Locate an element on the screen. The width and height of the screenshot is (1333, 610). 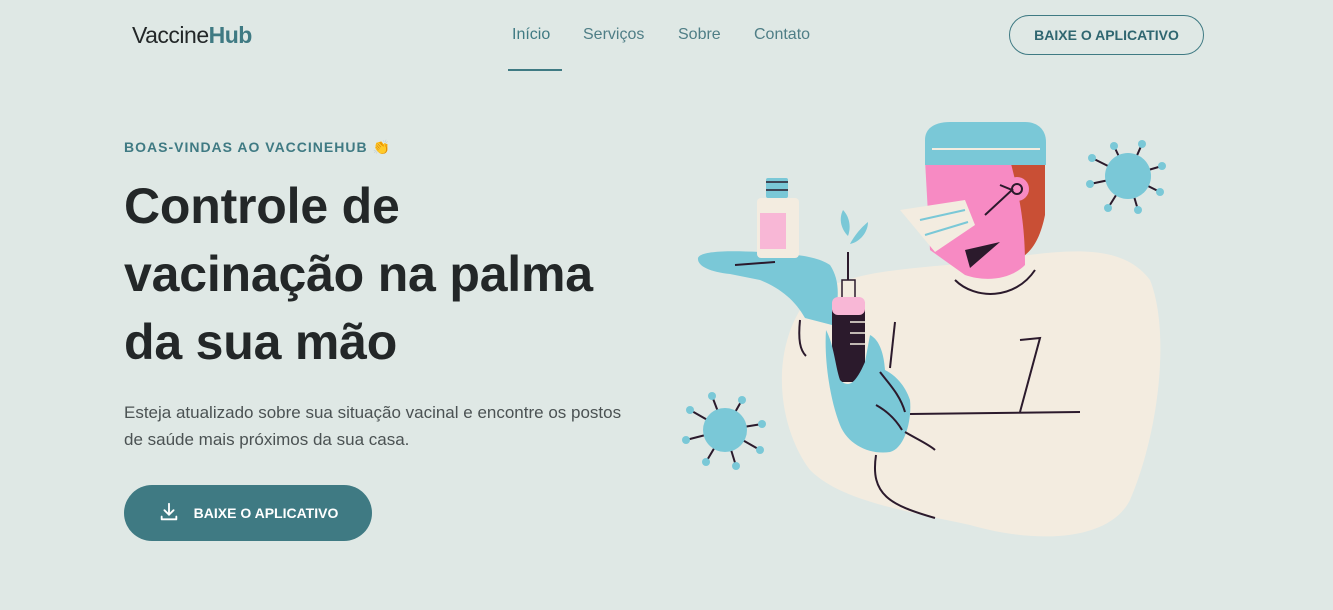
download-app-hero-label: BAIXE O APLICATIVO is located at coordinates (266, 513).